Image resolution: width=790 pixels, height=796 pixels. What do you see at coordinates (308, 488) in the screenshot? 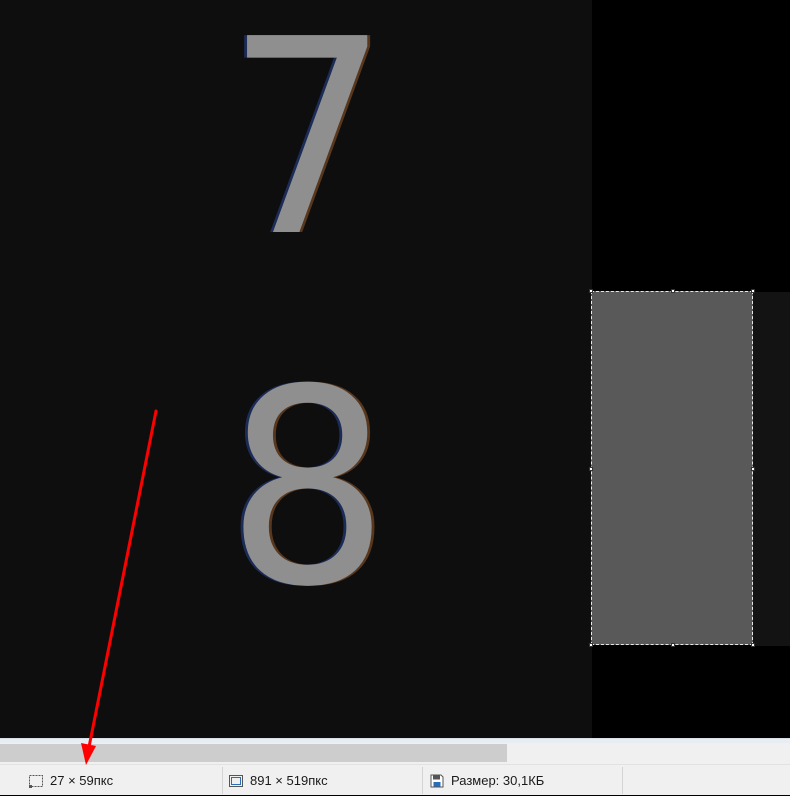
I see `digit-eight: 8` at bounding box center [308, 488].